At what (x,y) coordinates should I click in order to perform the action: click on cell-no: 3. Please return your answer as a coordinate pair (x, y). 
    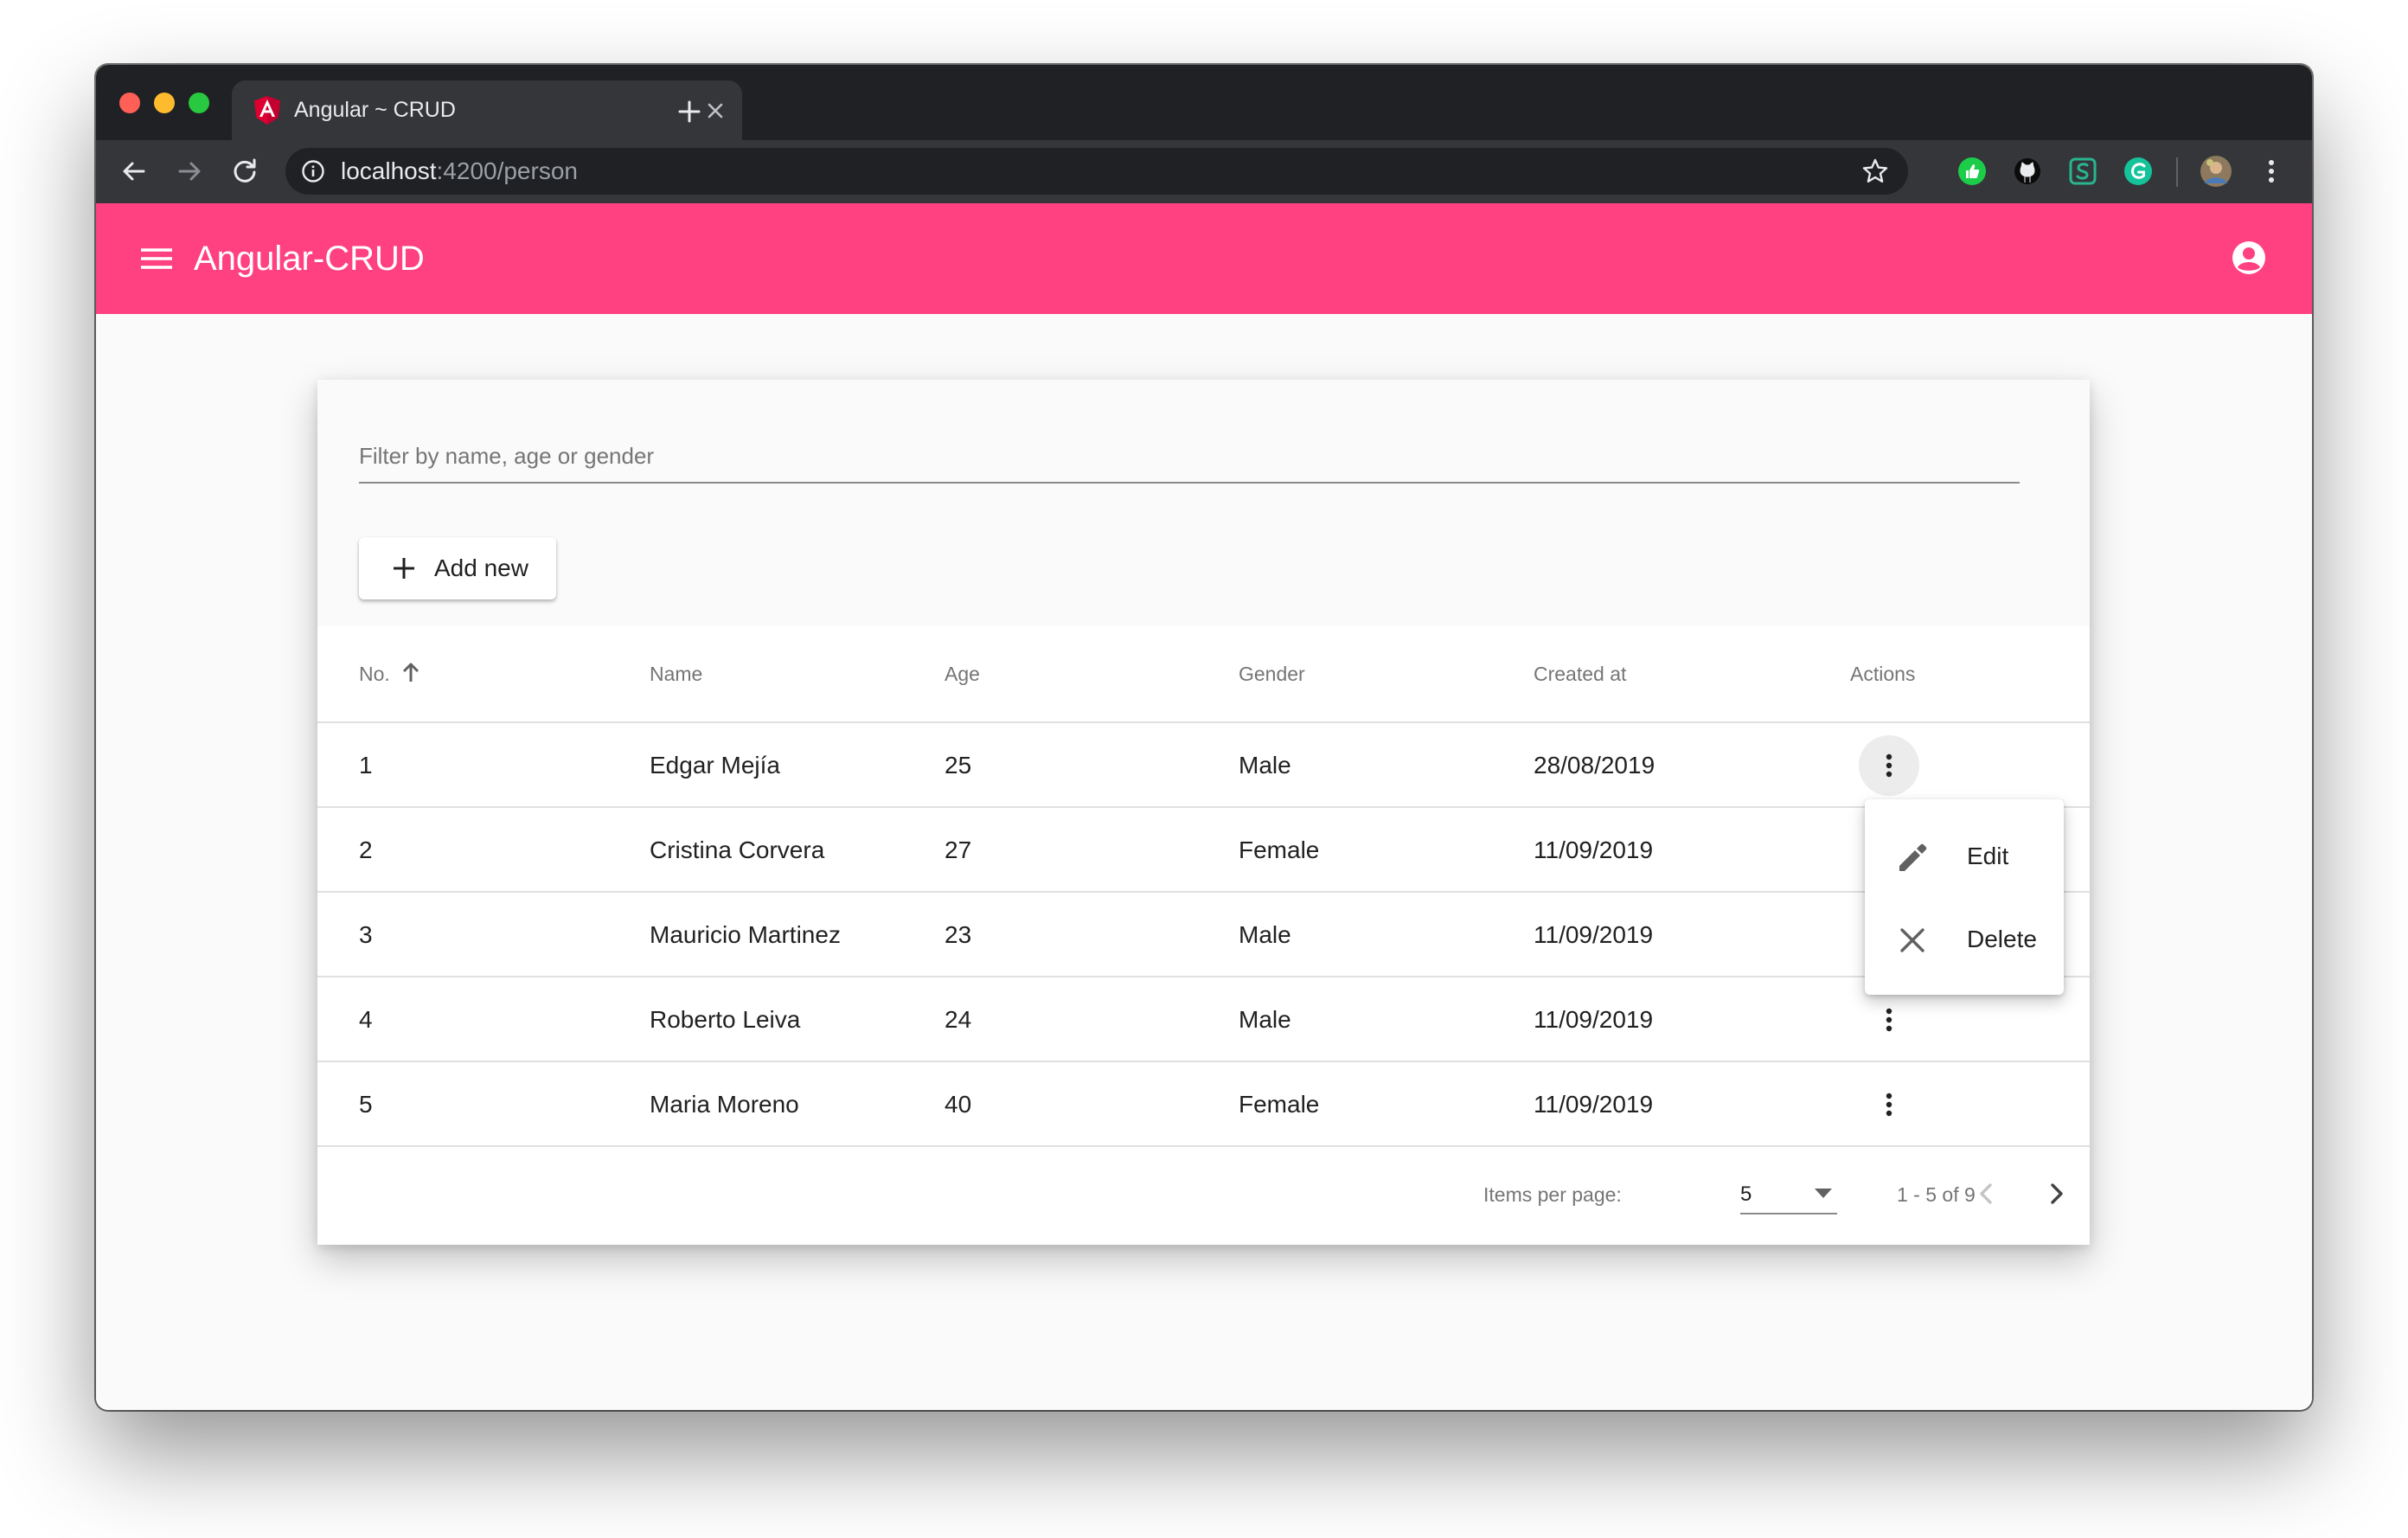
    Looking at the image, I should click on (366, 935).